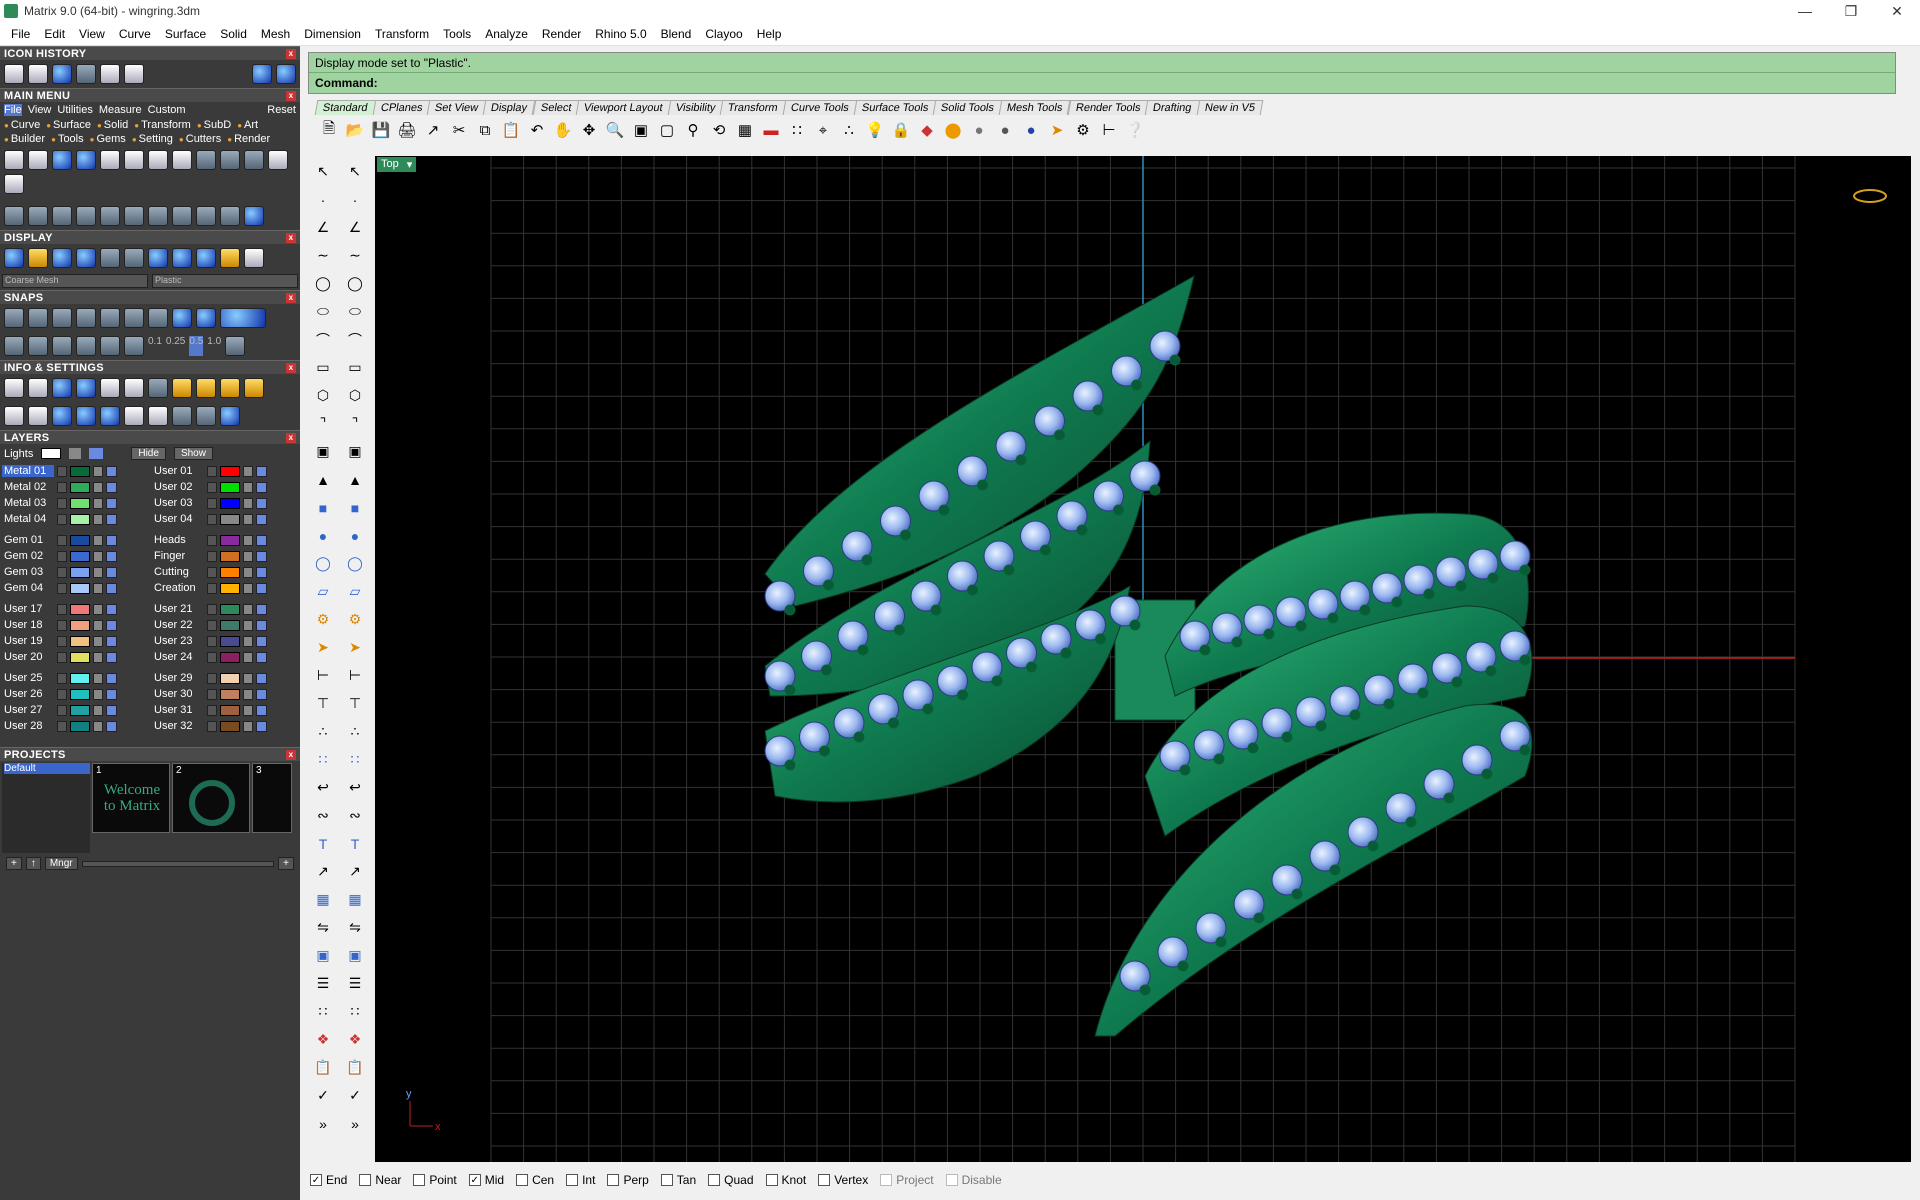 This screenshot has width=1920, height=1200. What do you see at coordinates (158, 160) in the screenshot?
I see `print-icon` at bounding box center [158, 160].